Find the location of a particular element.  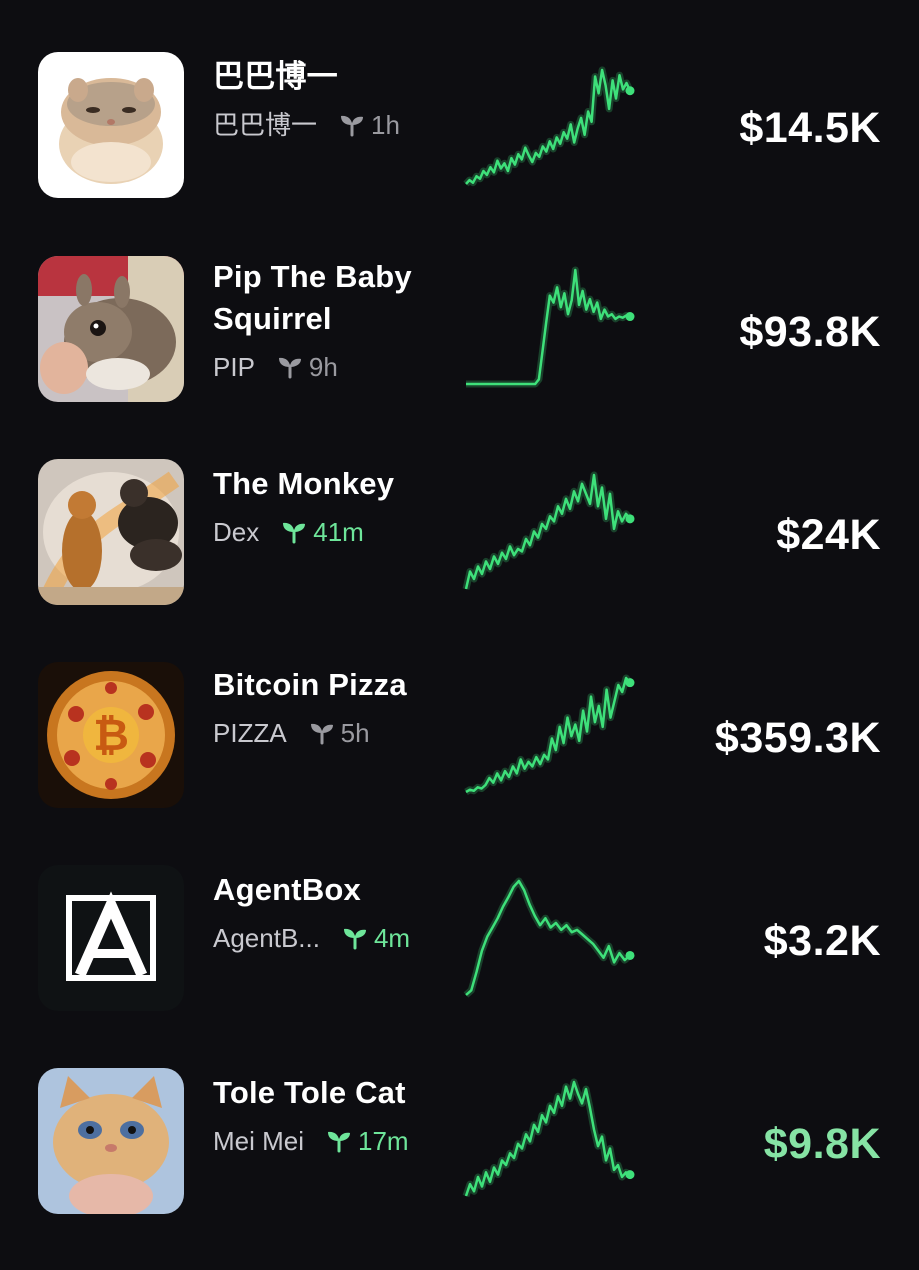

market-cap-value: $14.5K is located at coordinates (810, 128).